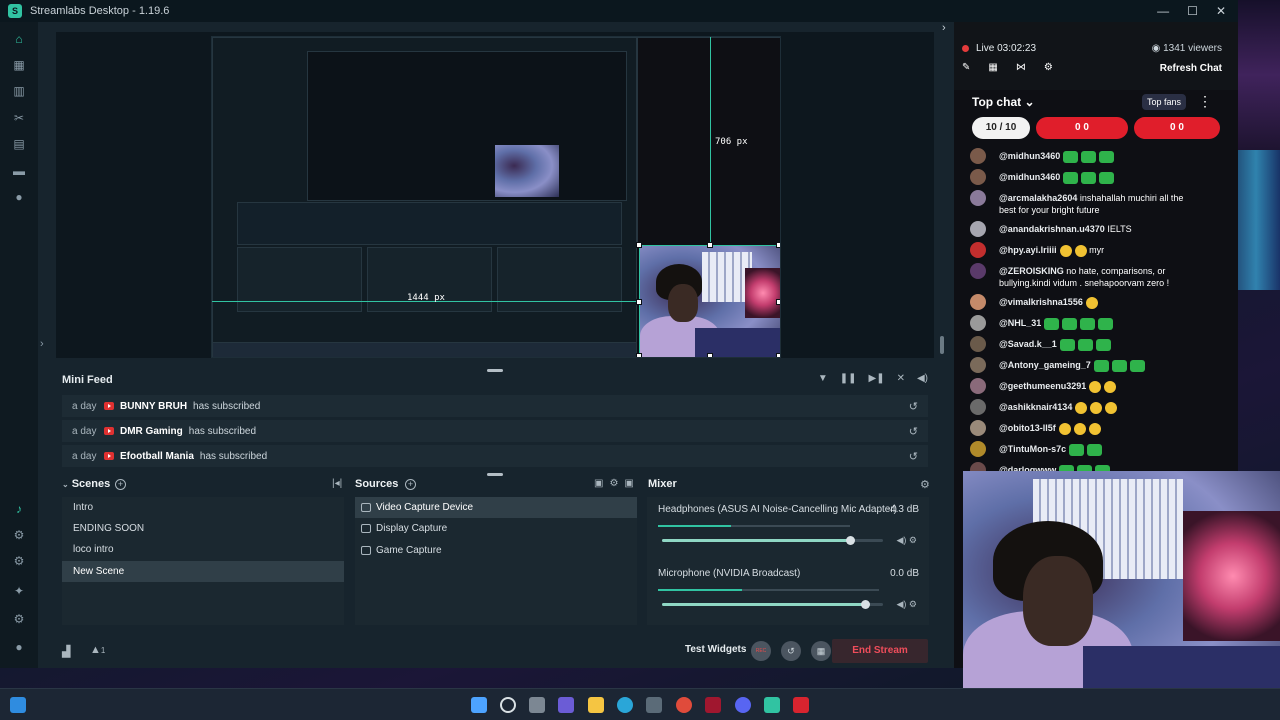  I want to click on dashboard-icon: ▥, so click(19, 91).